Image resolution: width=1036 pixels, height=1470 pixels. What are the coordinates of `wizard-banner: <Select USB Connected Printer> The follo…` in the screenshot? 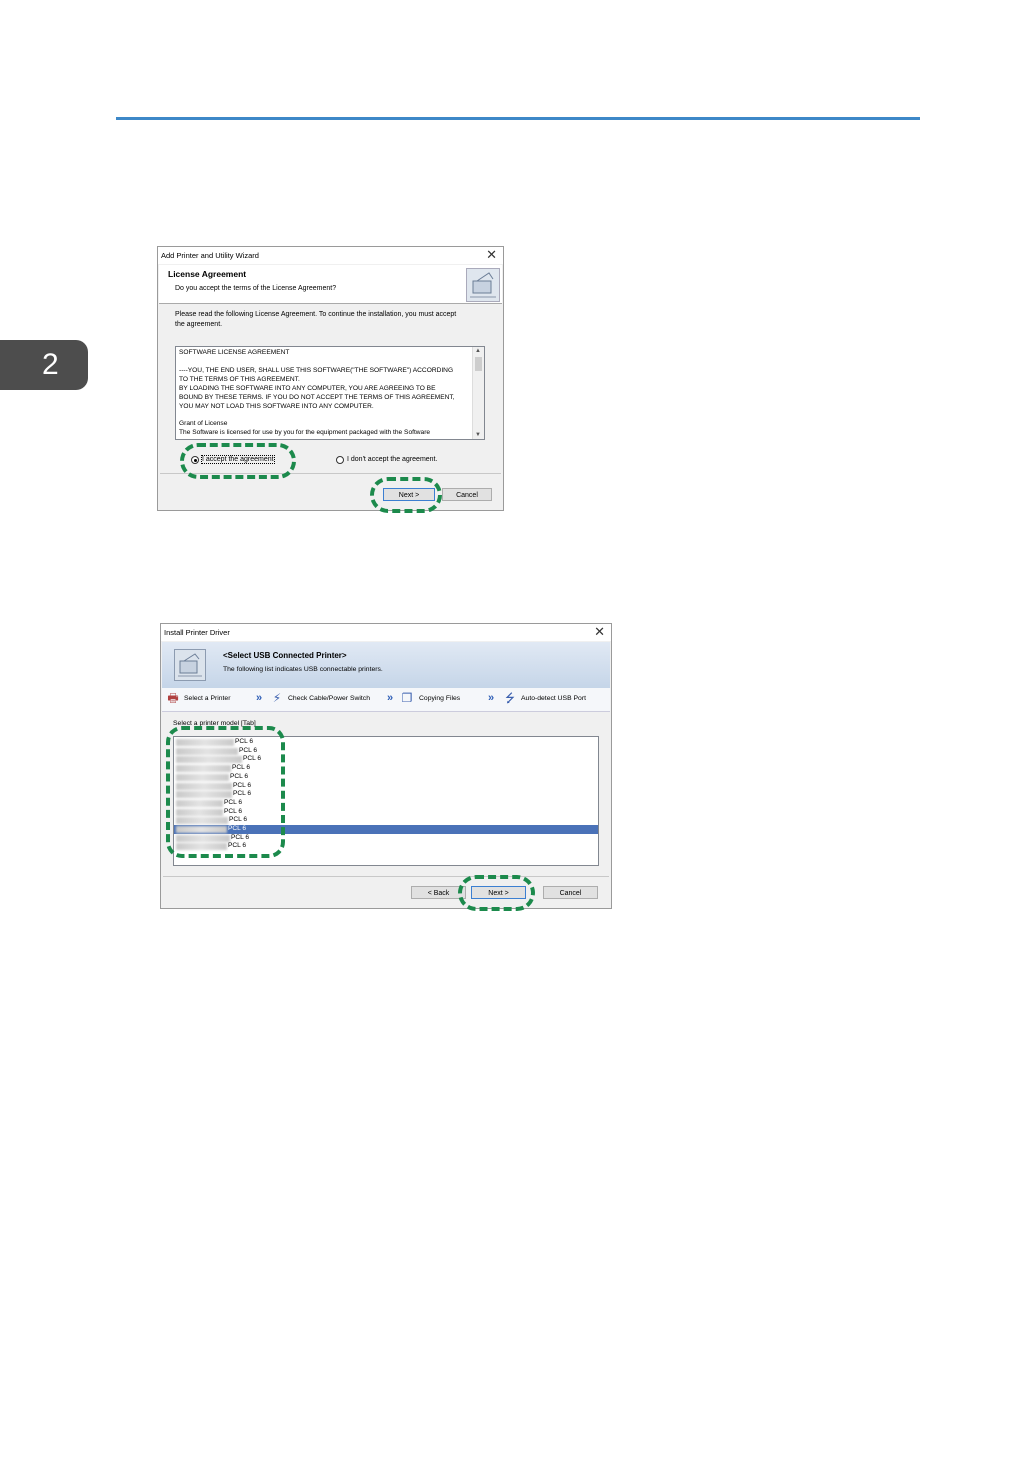 It's located at (386, 665).